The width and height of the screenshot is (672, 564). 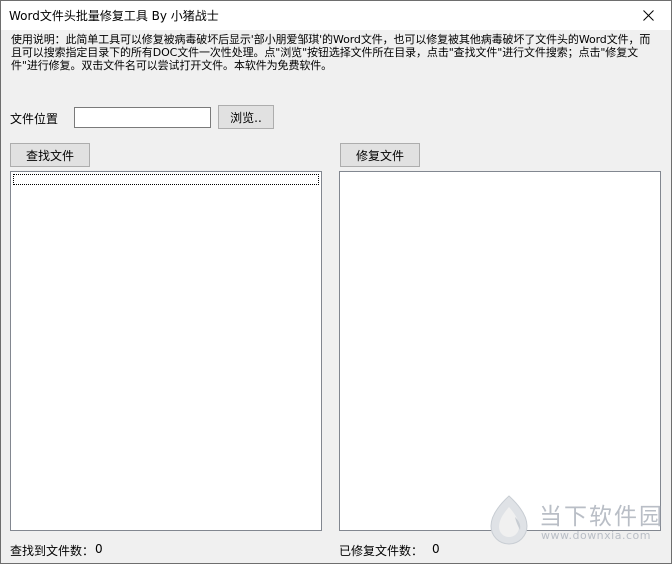 I want to click on find-files-button: 查找文件, so click(x=50, y=155).